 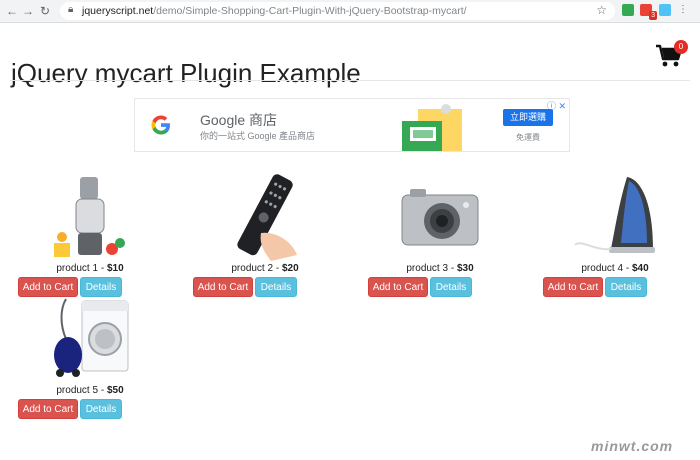 I want to click on washer-vacuum-product-image, so click(x=90, y=339).